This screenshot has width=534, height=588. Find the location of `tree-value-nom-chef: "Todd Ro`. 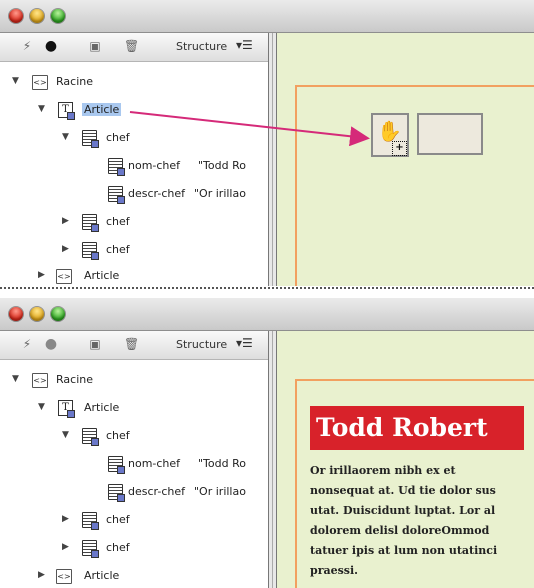

tree-value-nom-chef: "Todd Ro is located at coordinates (222, 463).